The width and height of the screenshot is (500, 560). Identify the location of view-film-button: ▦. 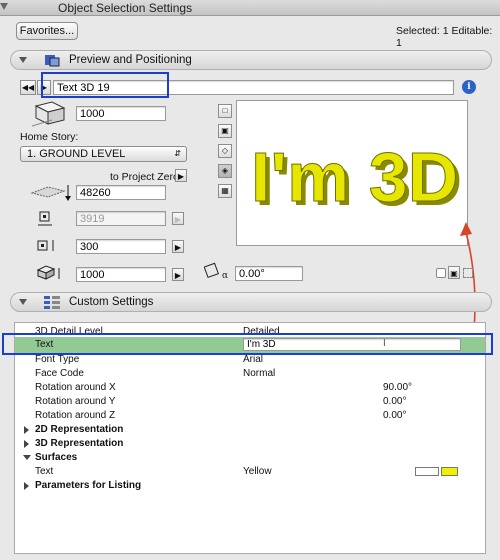
(225, 191).